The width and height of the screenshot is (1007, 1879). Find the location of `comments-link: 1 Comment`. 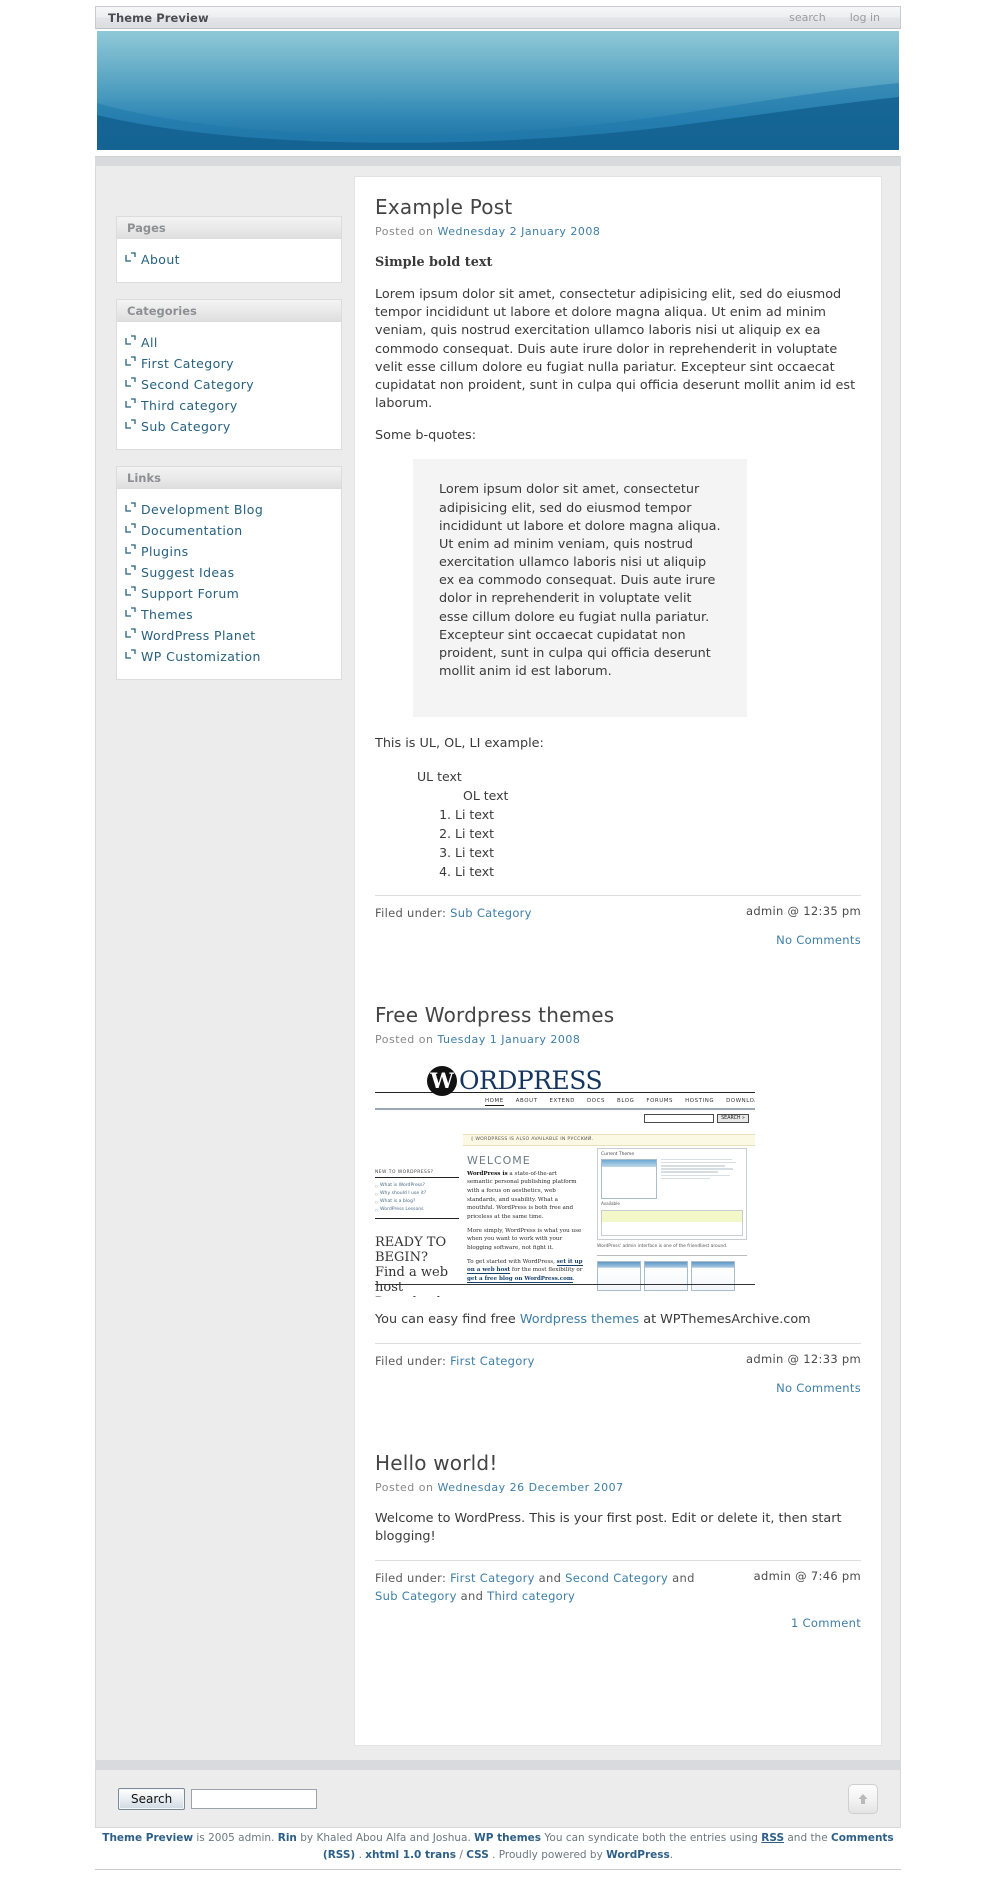

comments-link: 1 Comment is located at coordinates (826, 1623).